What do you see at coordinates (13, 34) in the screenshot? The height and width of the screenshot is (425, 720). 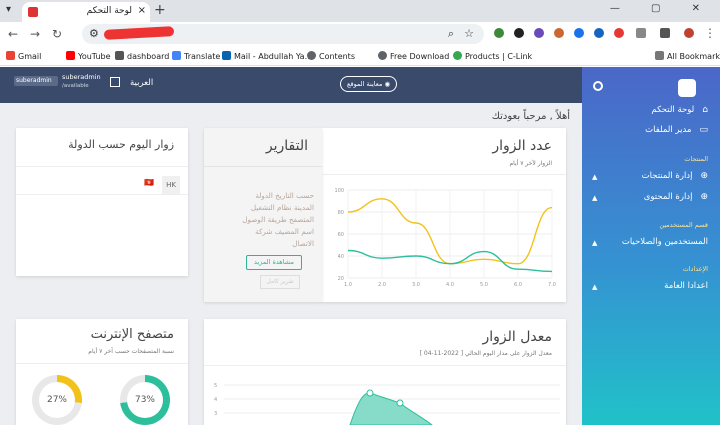 I see `back-button: ←` at bounding box center [13, 34].